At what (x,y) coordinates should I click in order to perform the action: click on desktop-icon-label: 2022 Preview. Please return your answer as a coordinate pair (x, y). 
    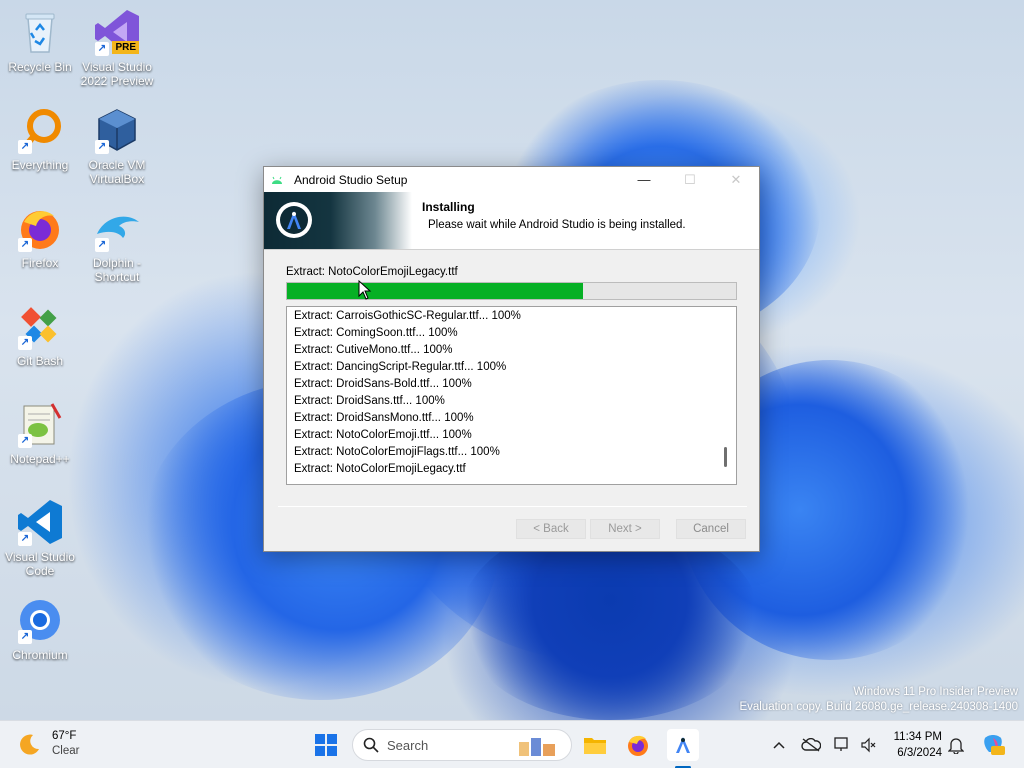
    Looking at the image, I should click on (117, 81).